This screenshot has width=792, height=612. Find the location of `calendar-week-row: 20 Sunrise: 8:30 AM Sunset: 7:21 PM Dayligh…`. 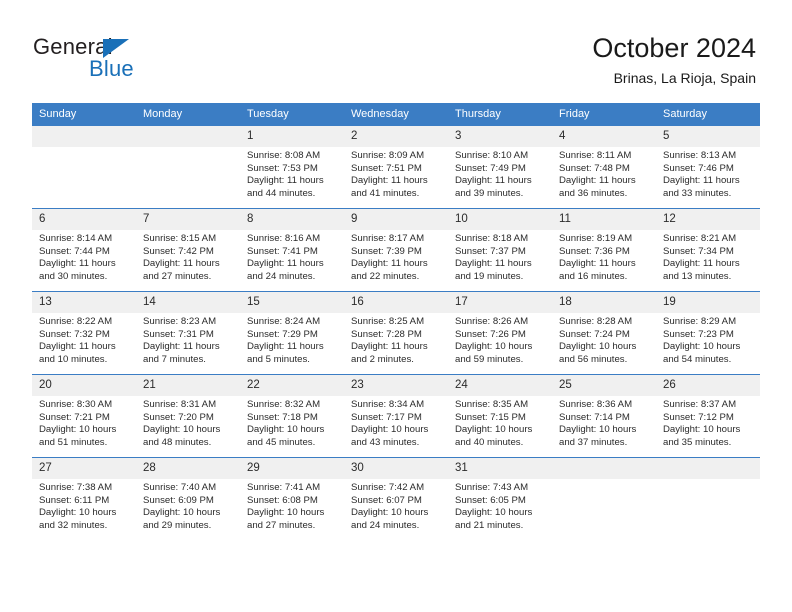

calendar-week-row: 20 Sunrise: 8:30 AM Sunset: 7:21 PM Dayligh… is located at coordinates (396, 416).